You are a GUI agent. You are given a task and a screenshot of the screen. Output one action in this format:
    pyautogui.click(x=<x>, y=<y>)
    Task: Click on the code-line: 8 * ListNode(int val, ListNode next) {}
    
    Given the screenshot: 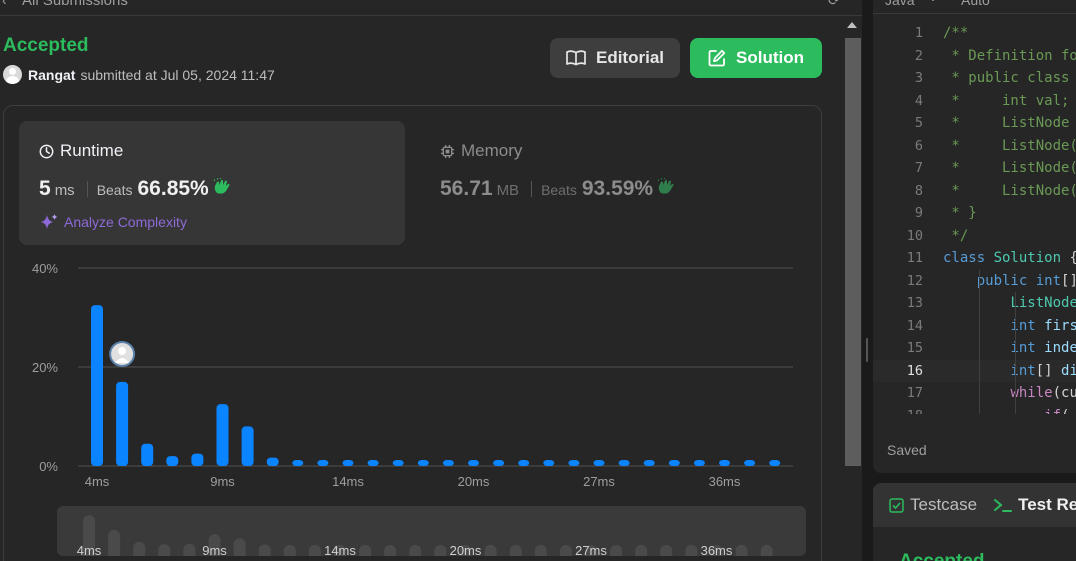 What is the action you would take?
    pyautogui.click(x=974, y=191)
    